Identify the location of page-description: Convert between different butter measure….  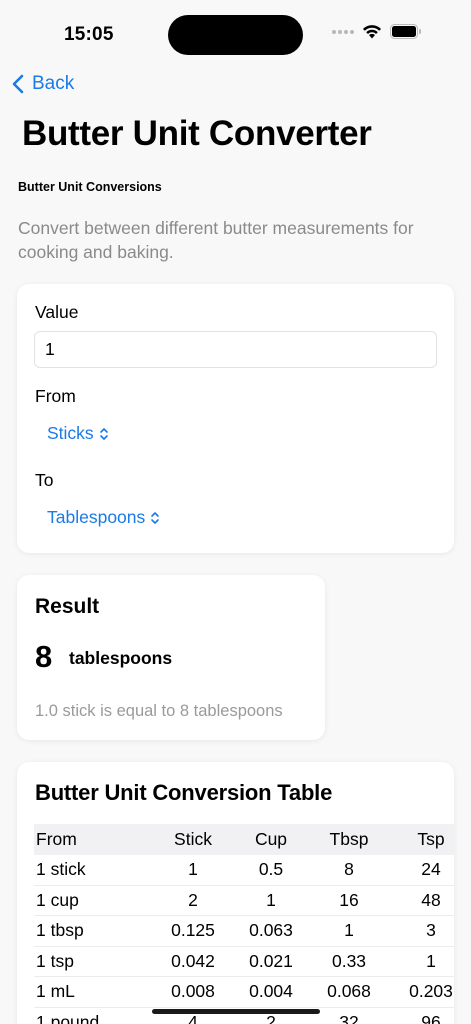
(216, 240).